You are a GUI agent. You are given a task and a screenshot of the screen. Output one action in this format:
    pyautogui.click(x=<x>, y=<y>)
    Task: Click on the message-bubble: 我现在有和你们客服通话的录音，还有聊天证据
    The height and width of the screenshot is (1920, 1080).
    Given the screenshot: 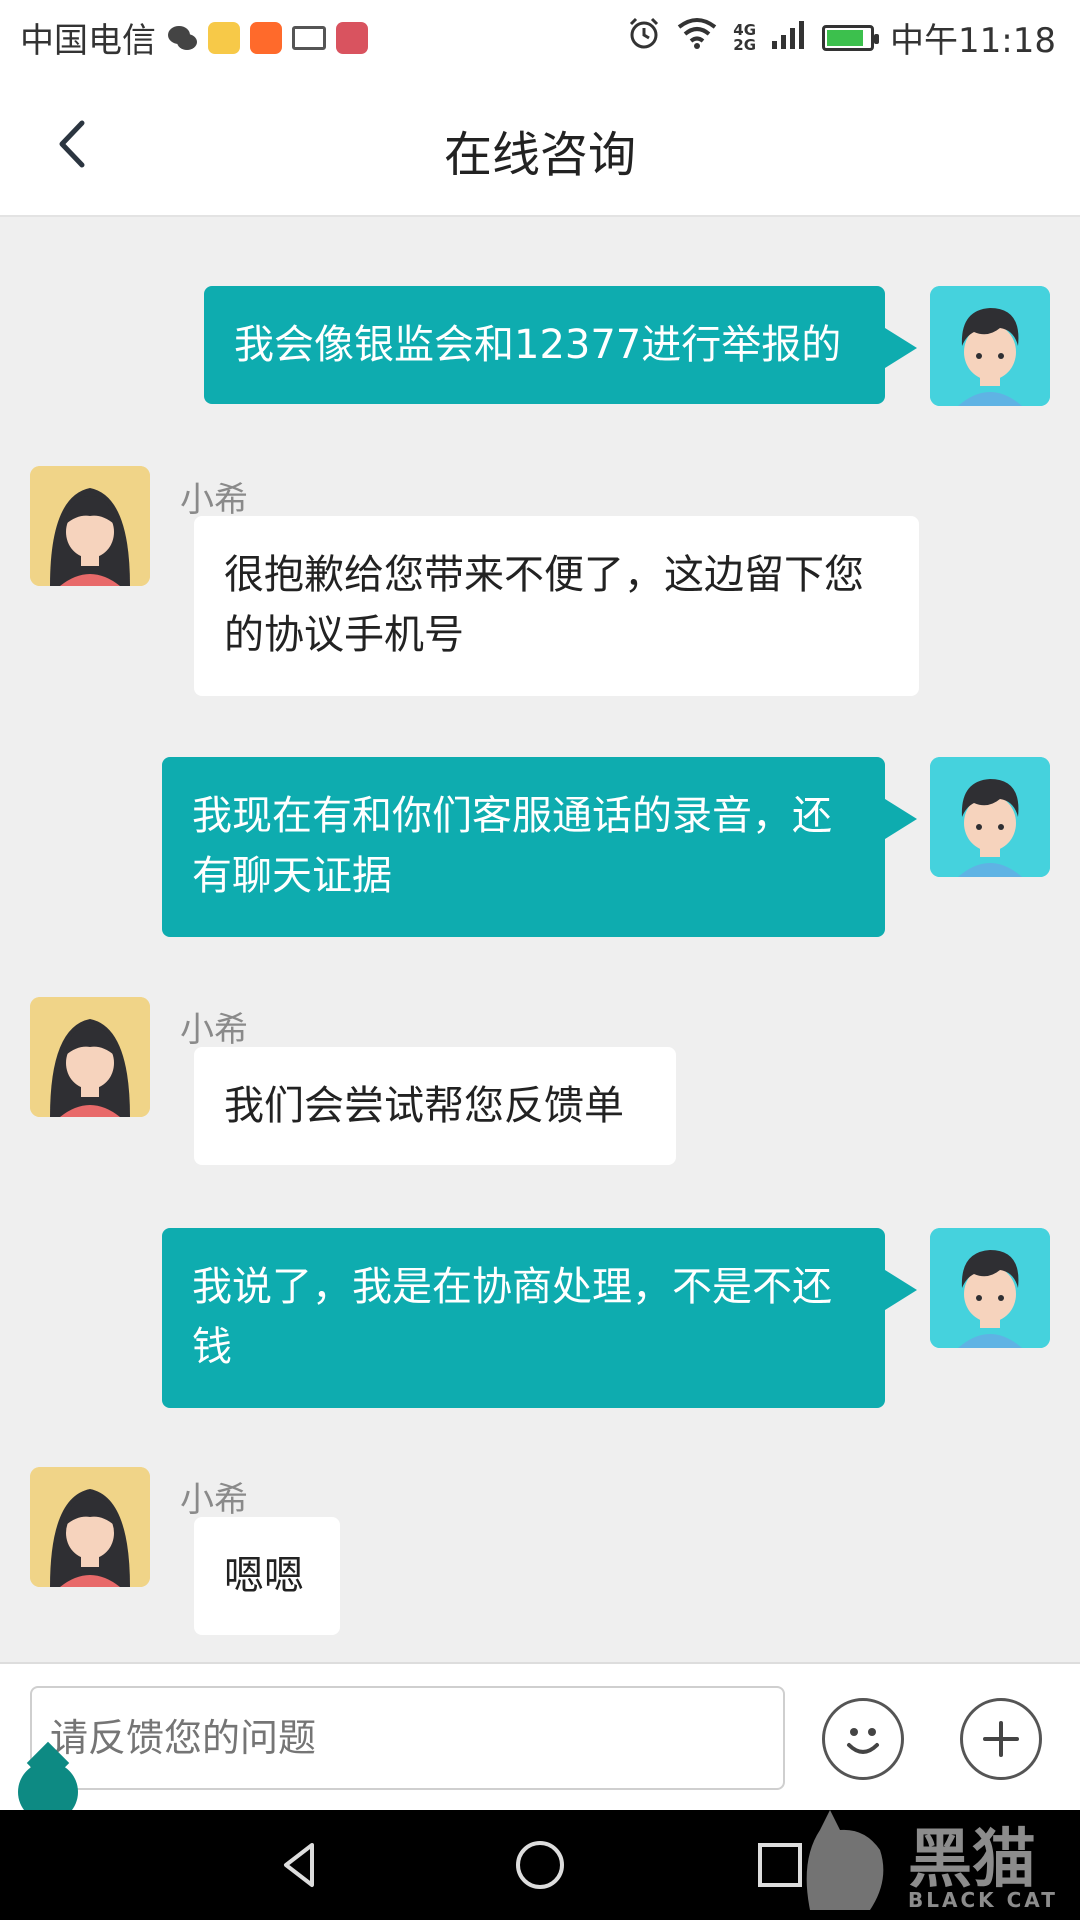 What is the action you would take?
    pyautogui.click(x=539, y=847)
    